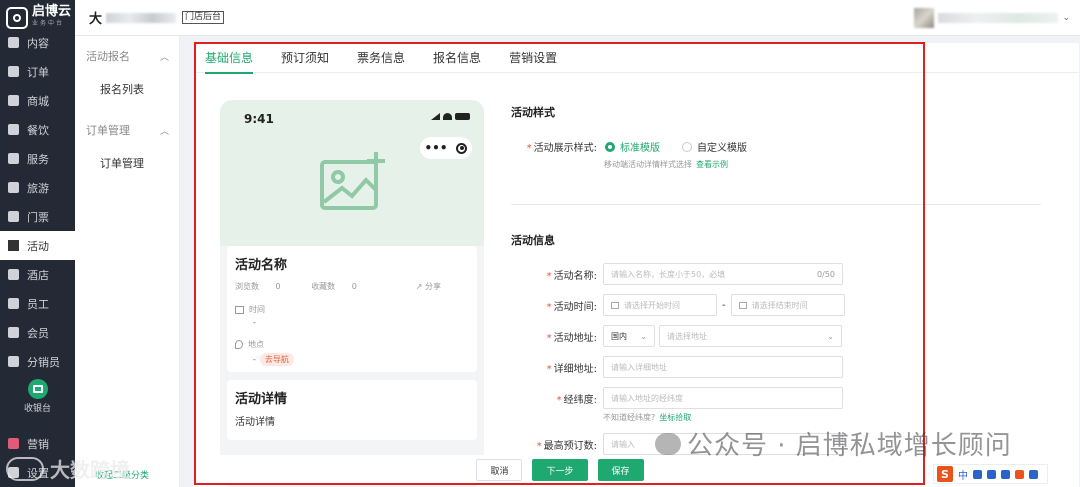  I want to click on sidebar-item-member: 会员, so click(37, 332).